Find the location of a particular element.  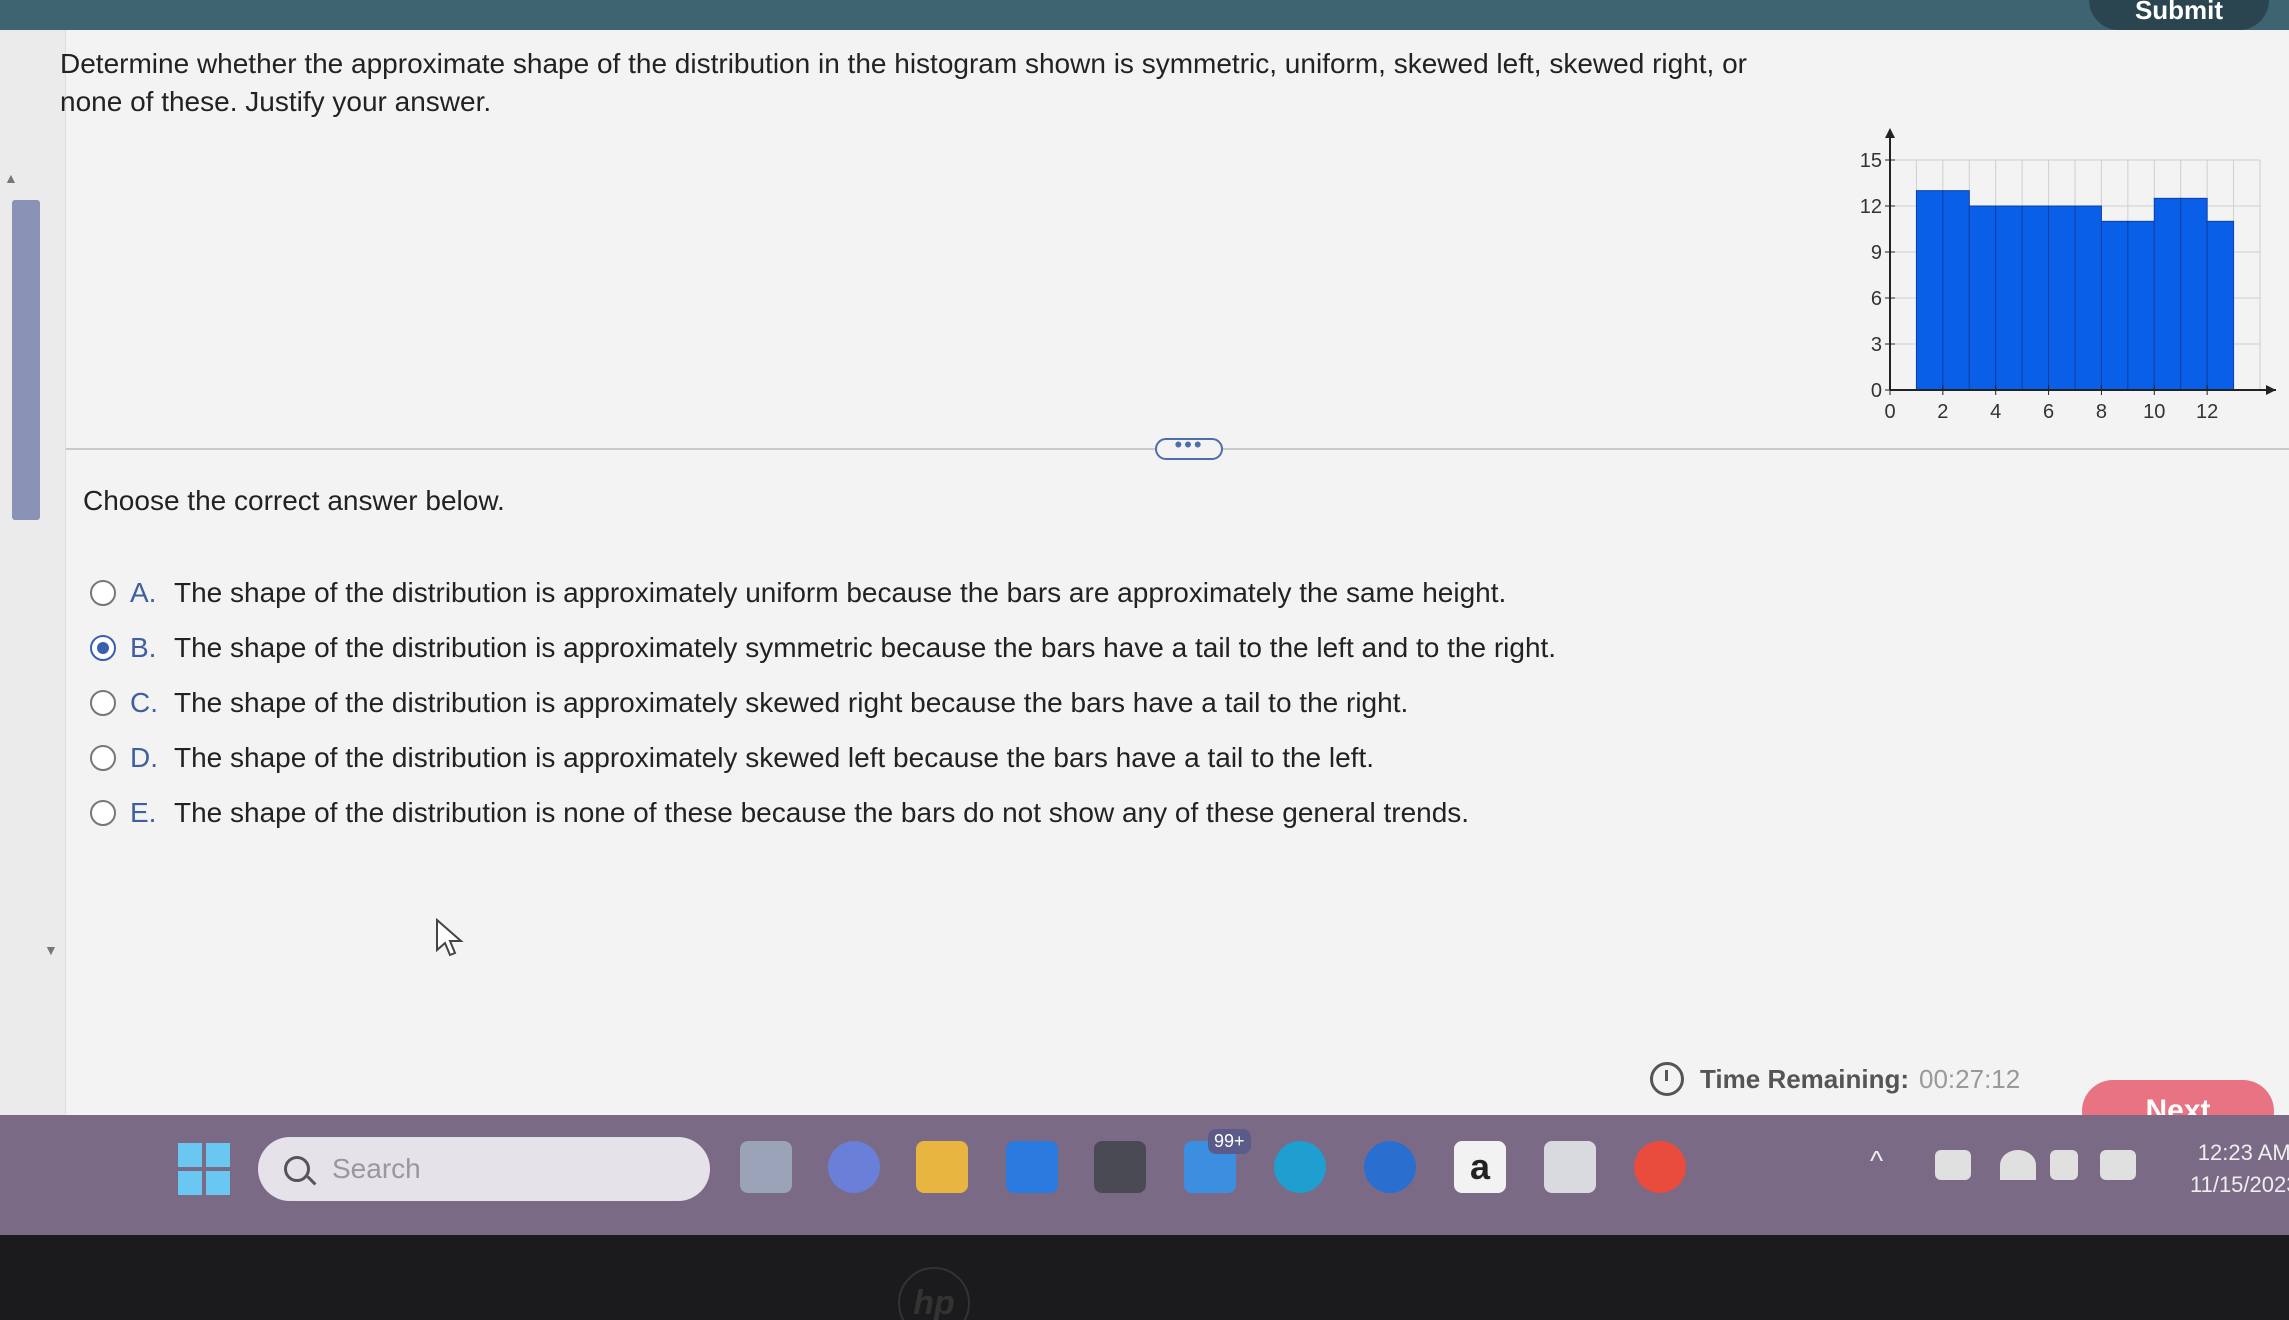

store-icon is located at coordinates (1570, 1167).